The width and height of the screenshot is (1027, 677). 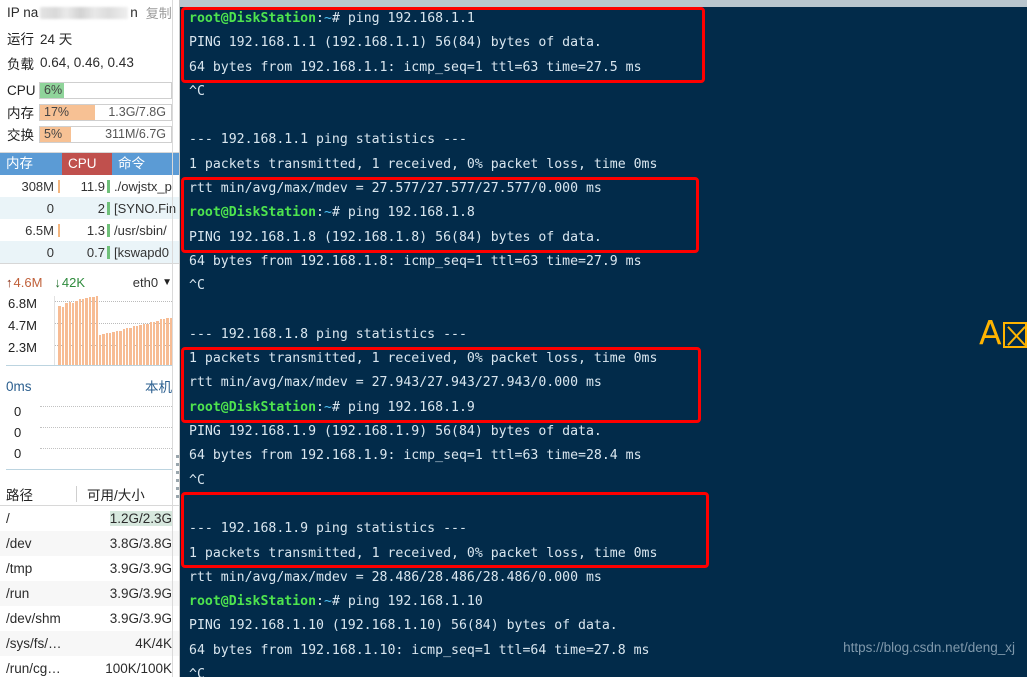 What do you see at coordinates (56, 39) in the screenshot?
I see `uptime-value: 24 天` at bounding box center [56, 39].